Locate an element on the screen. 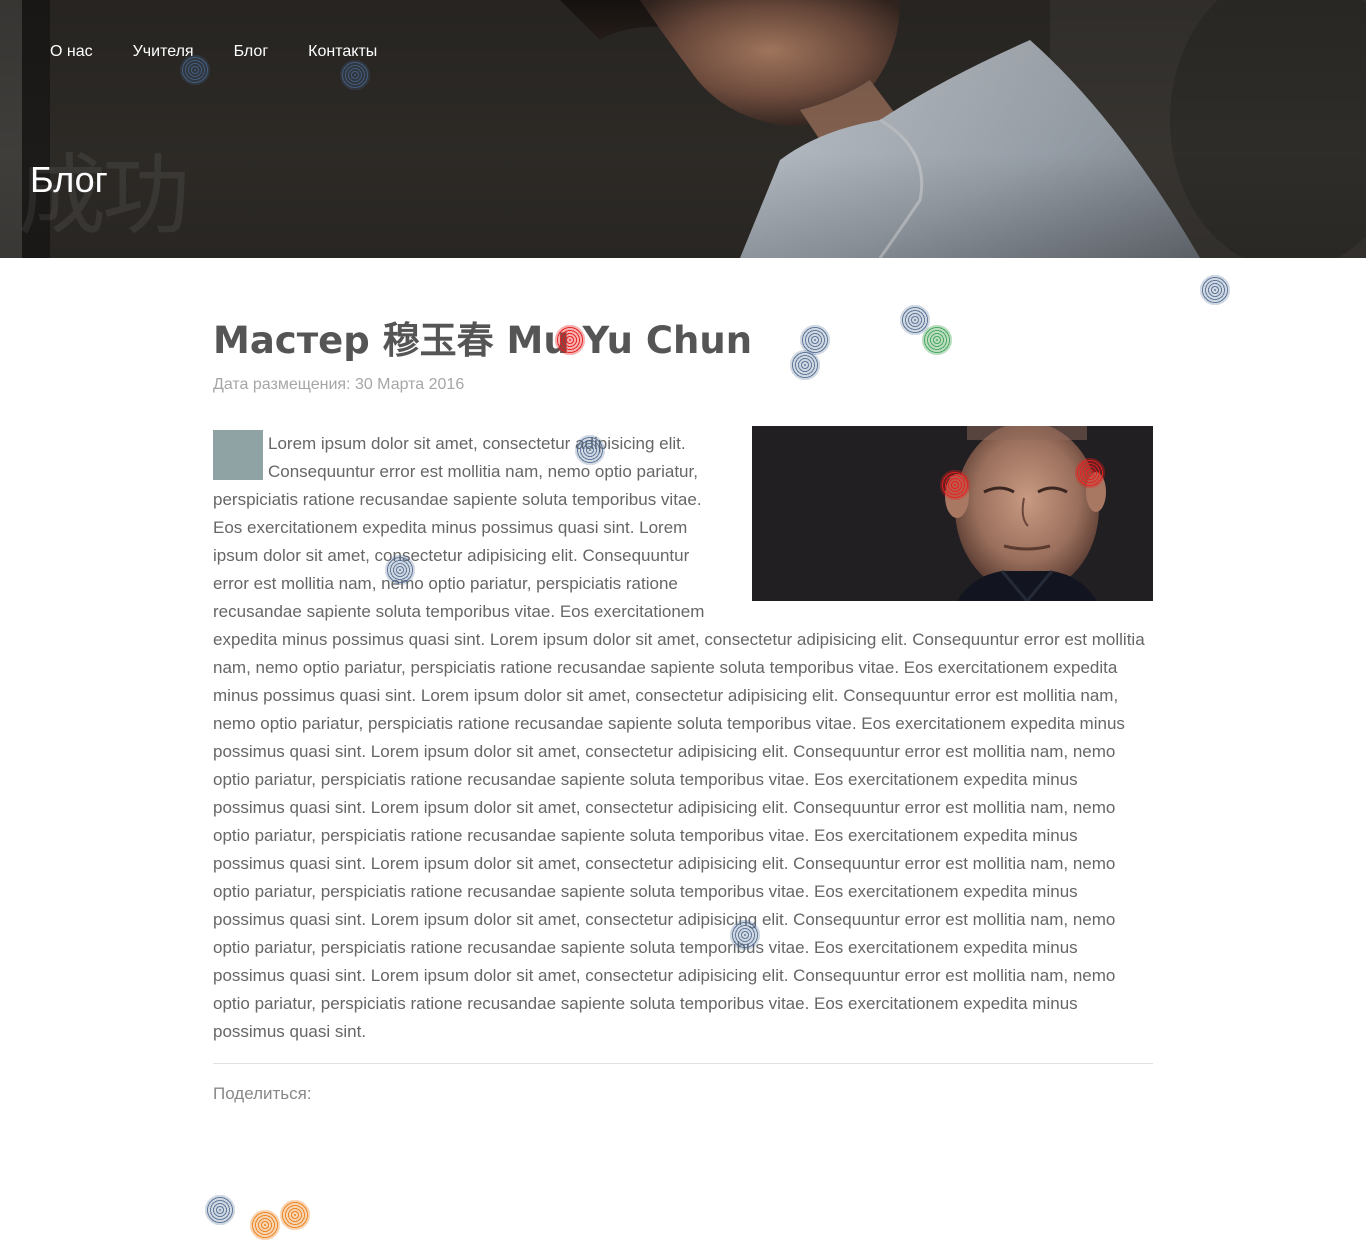  nav-item-teachers: Учителя is located at coordinates (163, 52).